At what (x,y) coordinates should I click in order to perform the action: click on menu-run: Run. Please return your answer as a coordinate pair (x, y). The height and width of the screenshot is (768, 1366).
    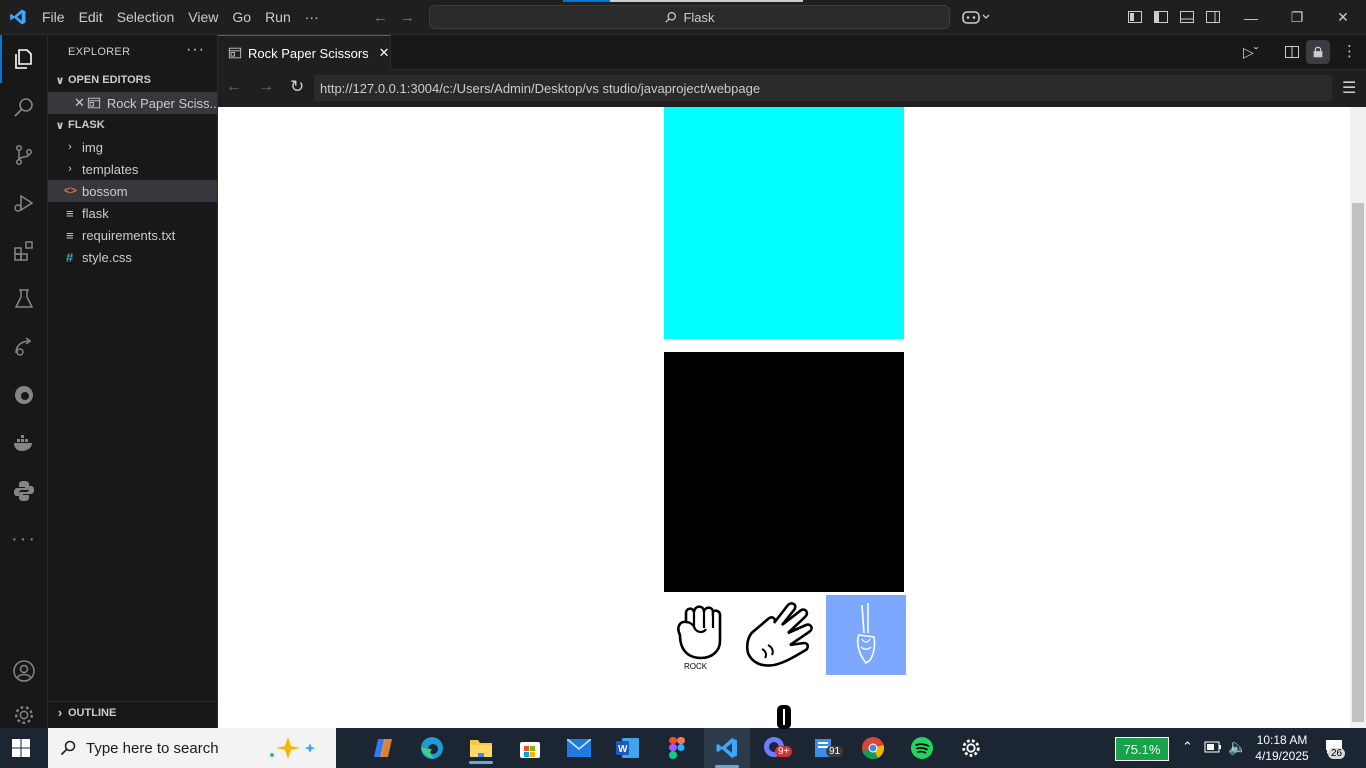
    Looking at the image, I should click on (278, 17).